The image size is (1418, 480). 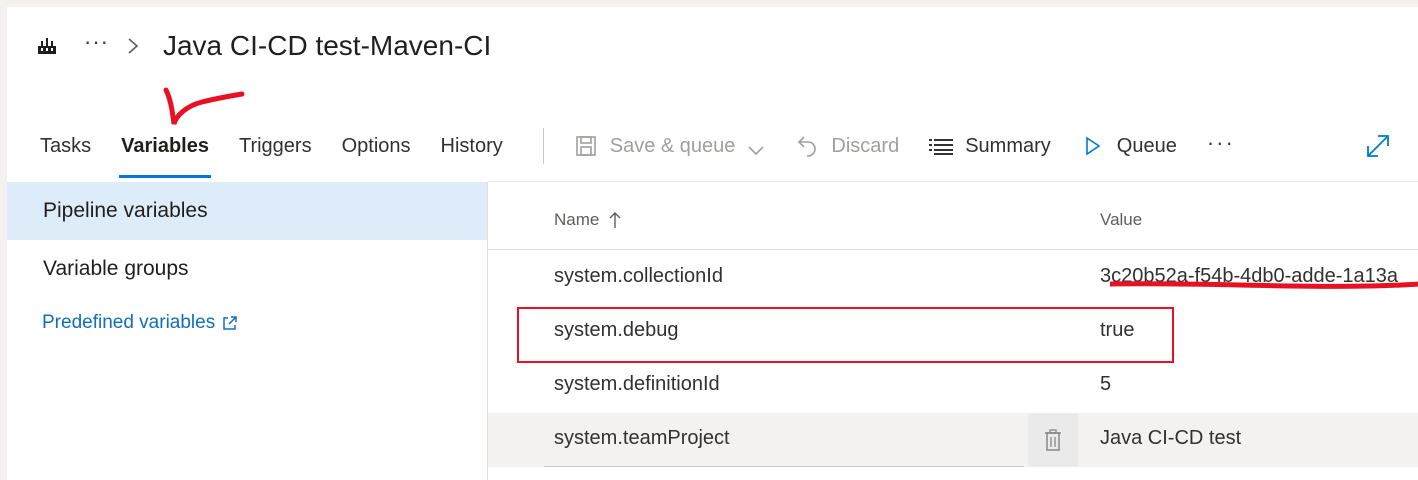 I want to click on save-queue-button: Save & queue, so click(x=670, y=146).